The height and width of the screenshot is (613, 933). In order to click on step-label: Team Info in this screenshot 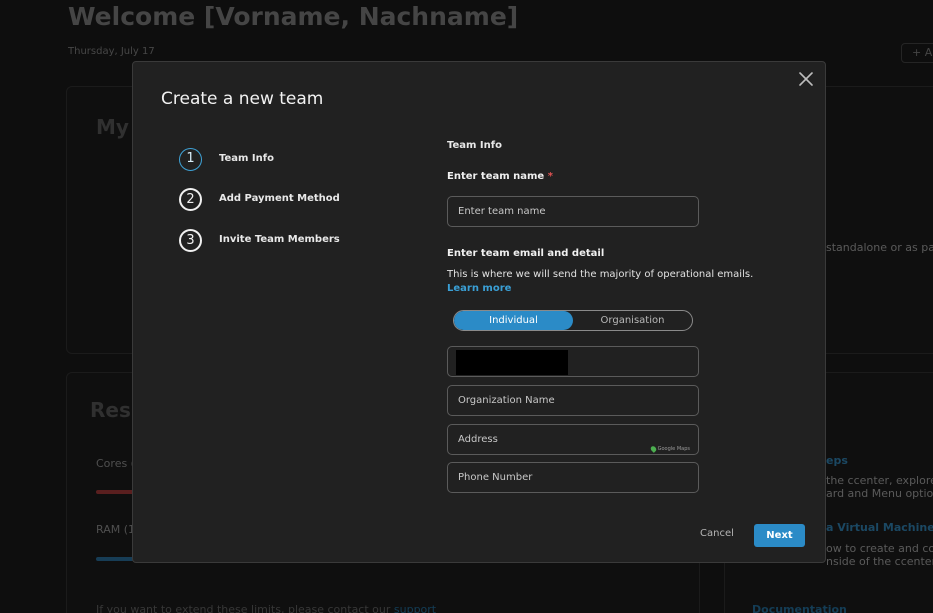, I will do `click(246, 158)`.